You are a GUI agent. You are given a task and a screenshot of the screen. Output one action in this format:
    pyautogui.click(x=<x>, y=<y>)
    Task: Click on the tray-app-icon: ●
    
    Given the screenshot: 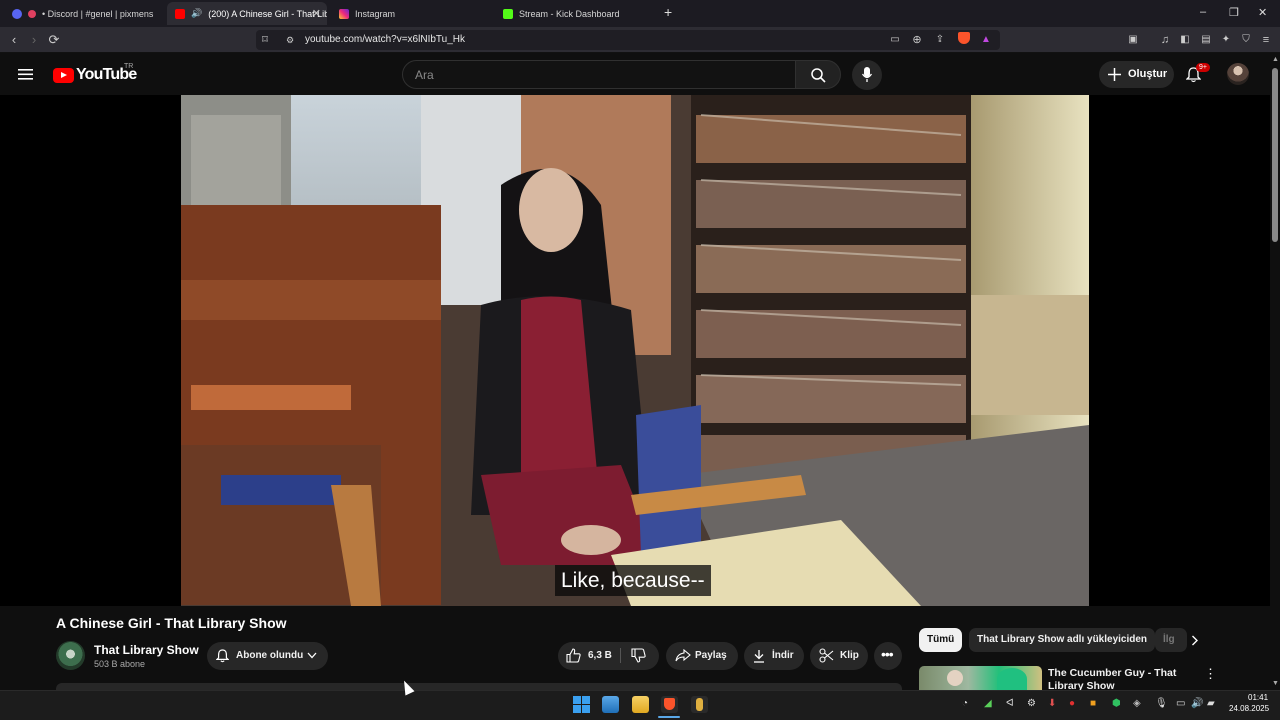 What is the action you would take?
    pyautogui.click(x=1072, y=703)
    